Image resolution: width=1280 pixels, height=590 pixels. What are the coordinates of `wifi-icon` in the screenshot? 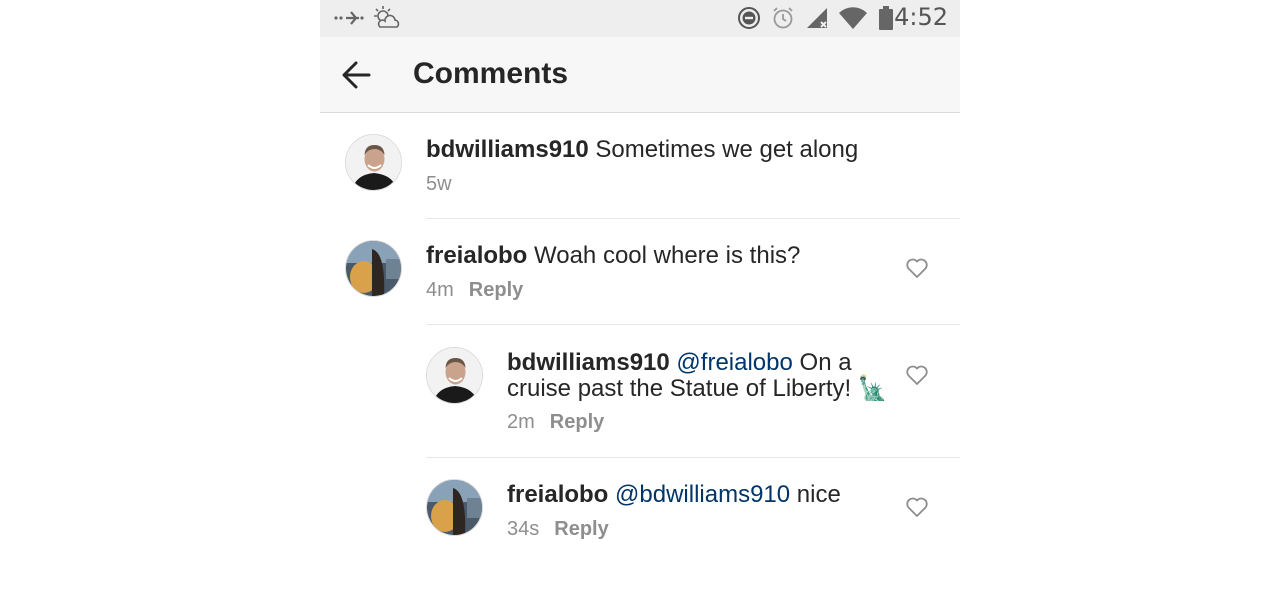 It's located at (853, 18).